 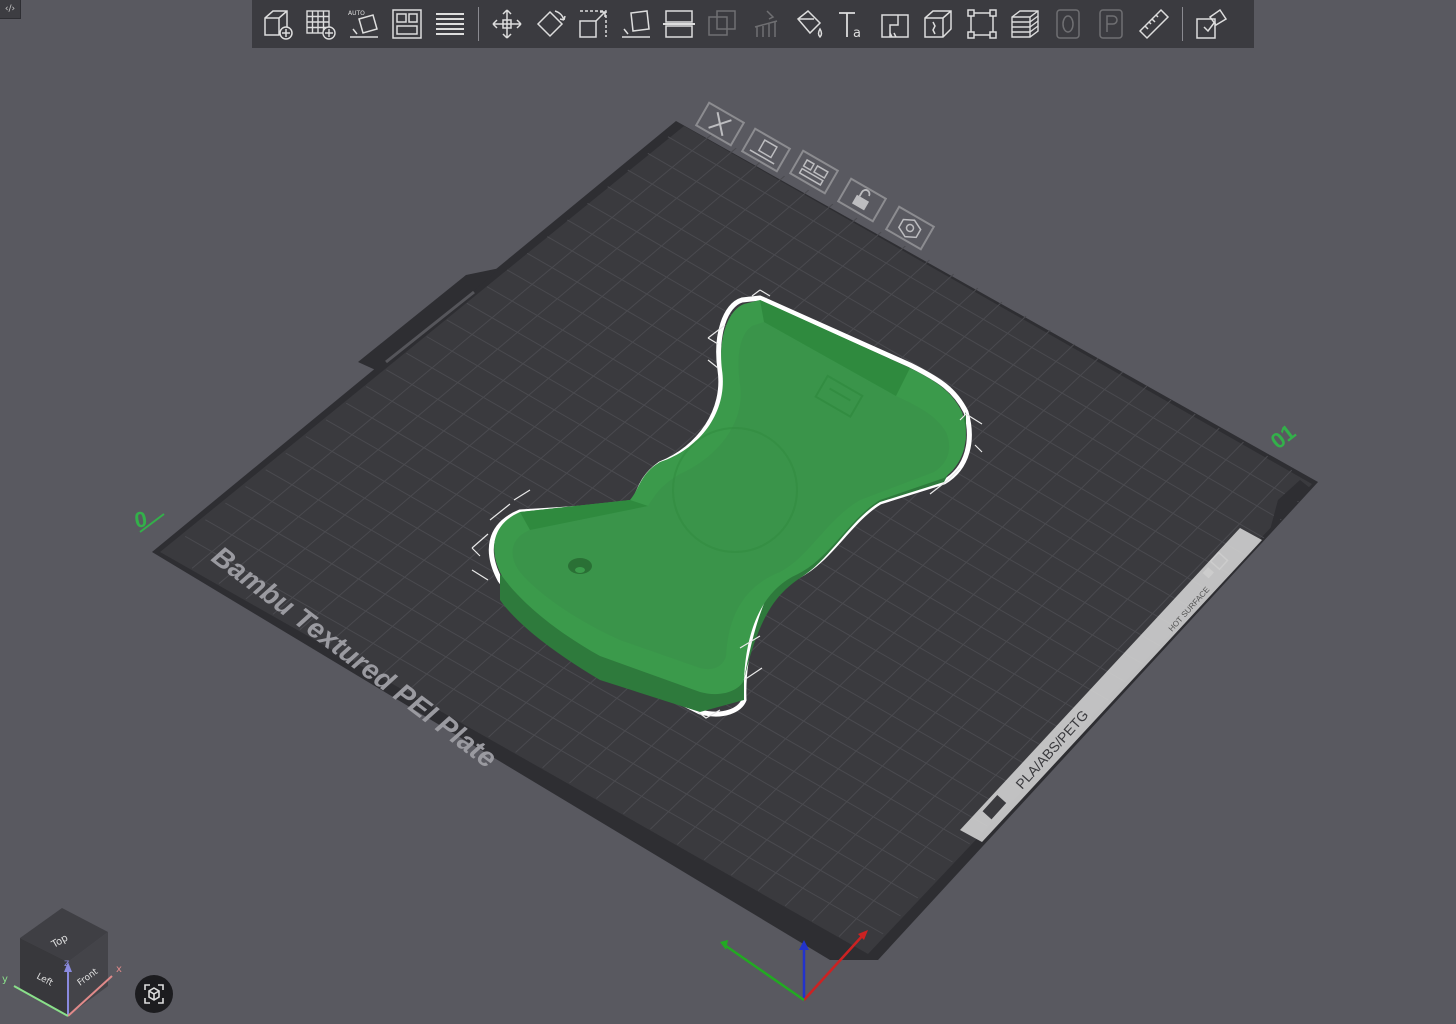 I want to click on zoom-to-fit-button, so click(x=154, y=994).